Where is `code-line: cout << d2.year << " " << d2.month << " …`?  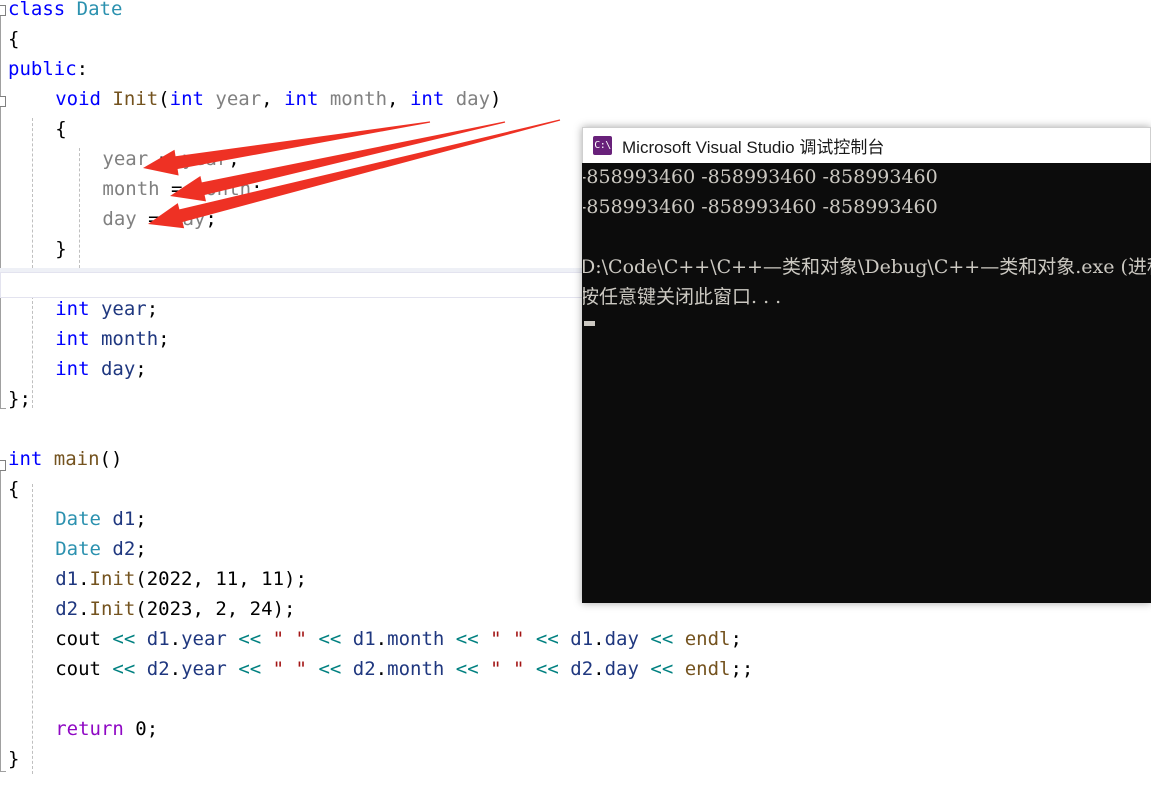 code-line: cout << d2.year << " " << d2.month << " … is located at coordinates (404, 669).